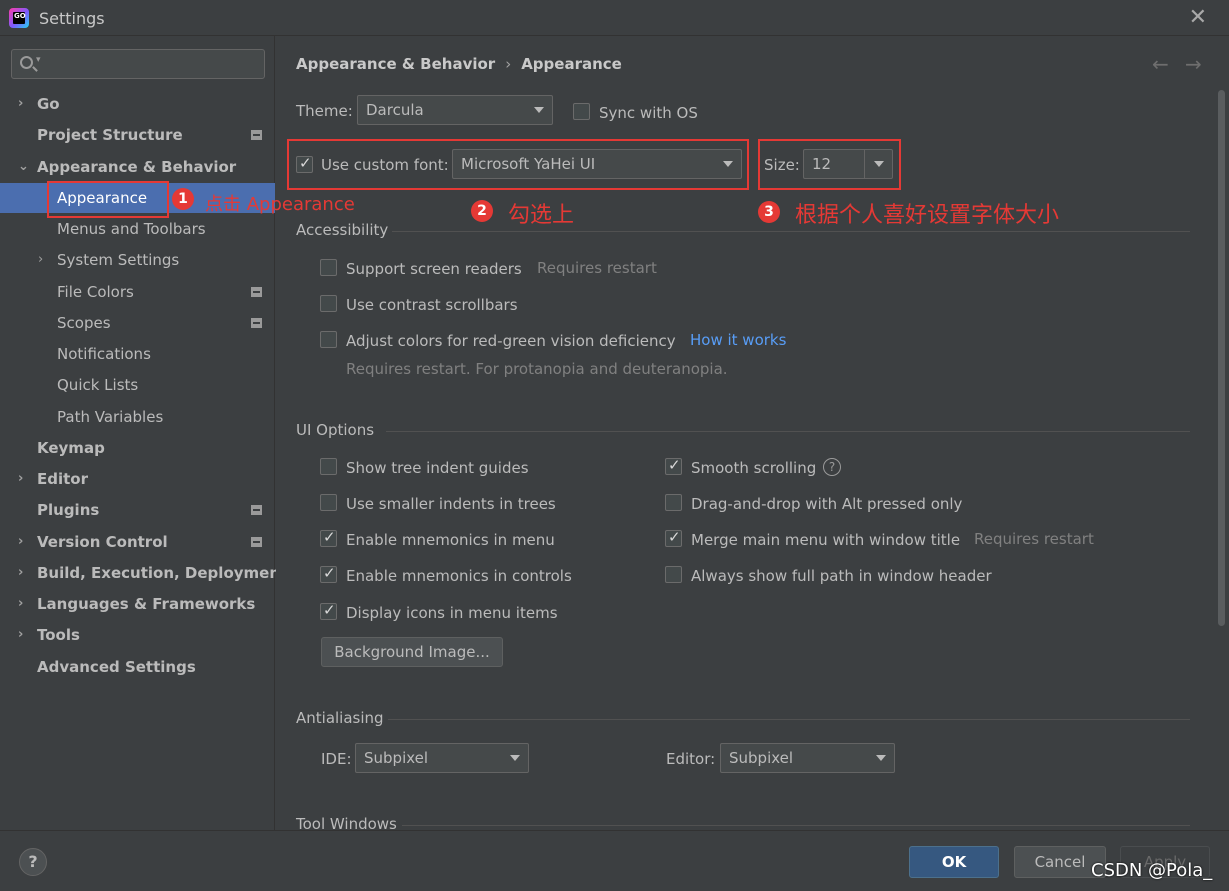 The image size is (1229, 891). What do you see at coordinates (648, 113) in the screenshot?
I see `sync-os-label: Sync with OS` at bounding box center [648, 113].